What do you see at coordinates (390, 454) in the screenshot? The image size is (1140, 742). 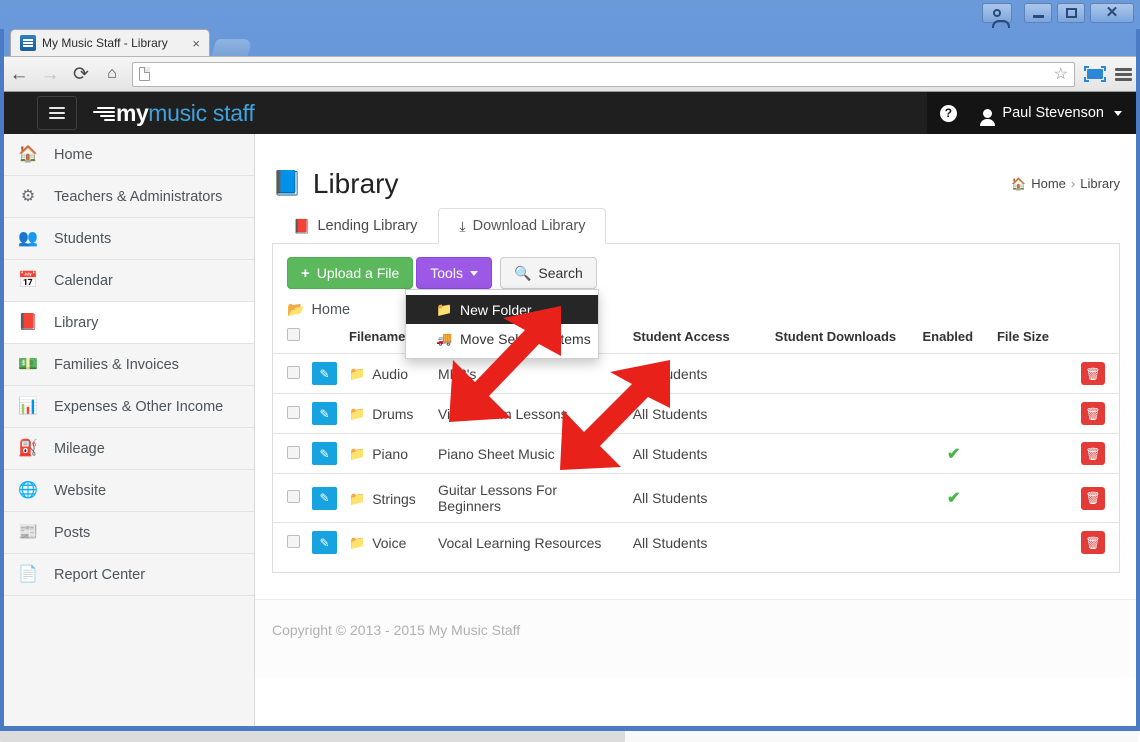 I see `row-filename: Piano` at bounding box center [390, 454].